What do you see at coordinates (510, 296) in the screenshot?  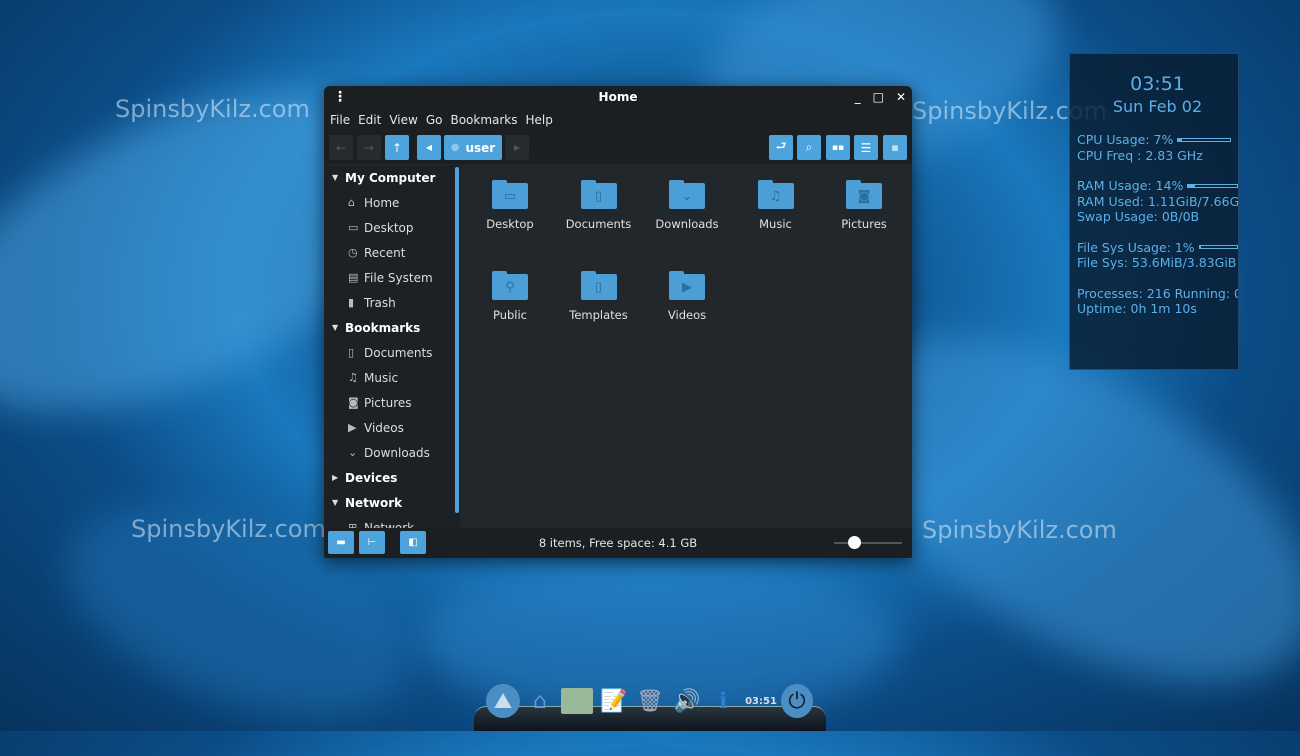 I see `folder-item: ⚲ Public` at bounding box center [510, 296].